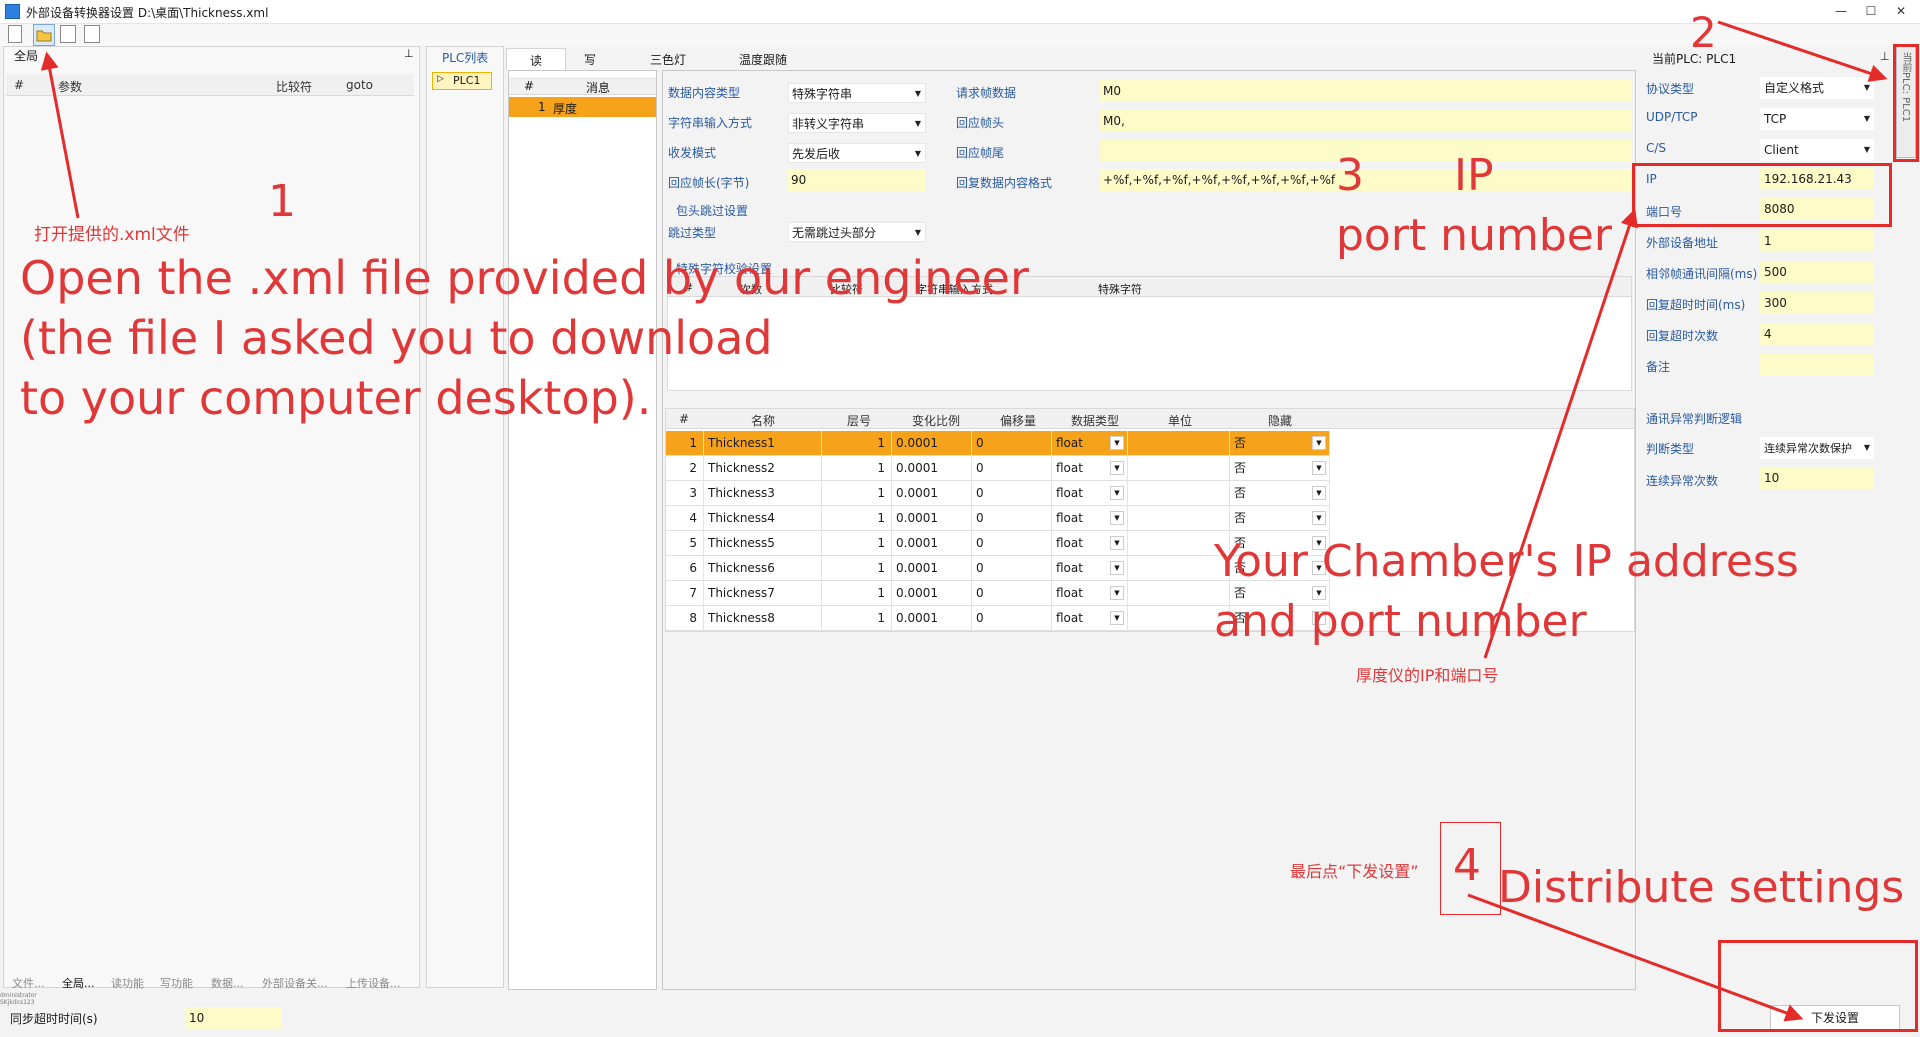 This screenshot has width=1920, height=1037. What do you see at coordinates (1762, 195) in the screenshot?
I see `highlight-box-ip-port` at bounding box center [1762, 195].